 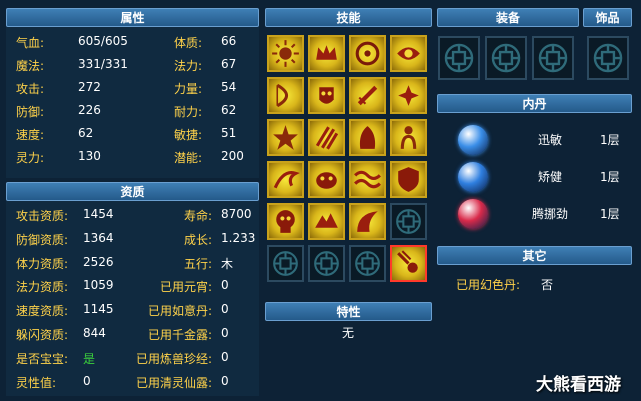 What do you see at coordinates (229, 87) in the screenshot?
I see `attr-value: 54` at bounding box center [229, 87].